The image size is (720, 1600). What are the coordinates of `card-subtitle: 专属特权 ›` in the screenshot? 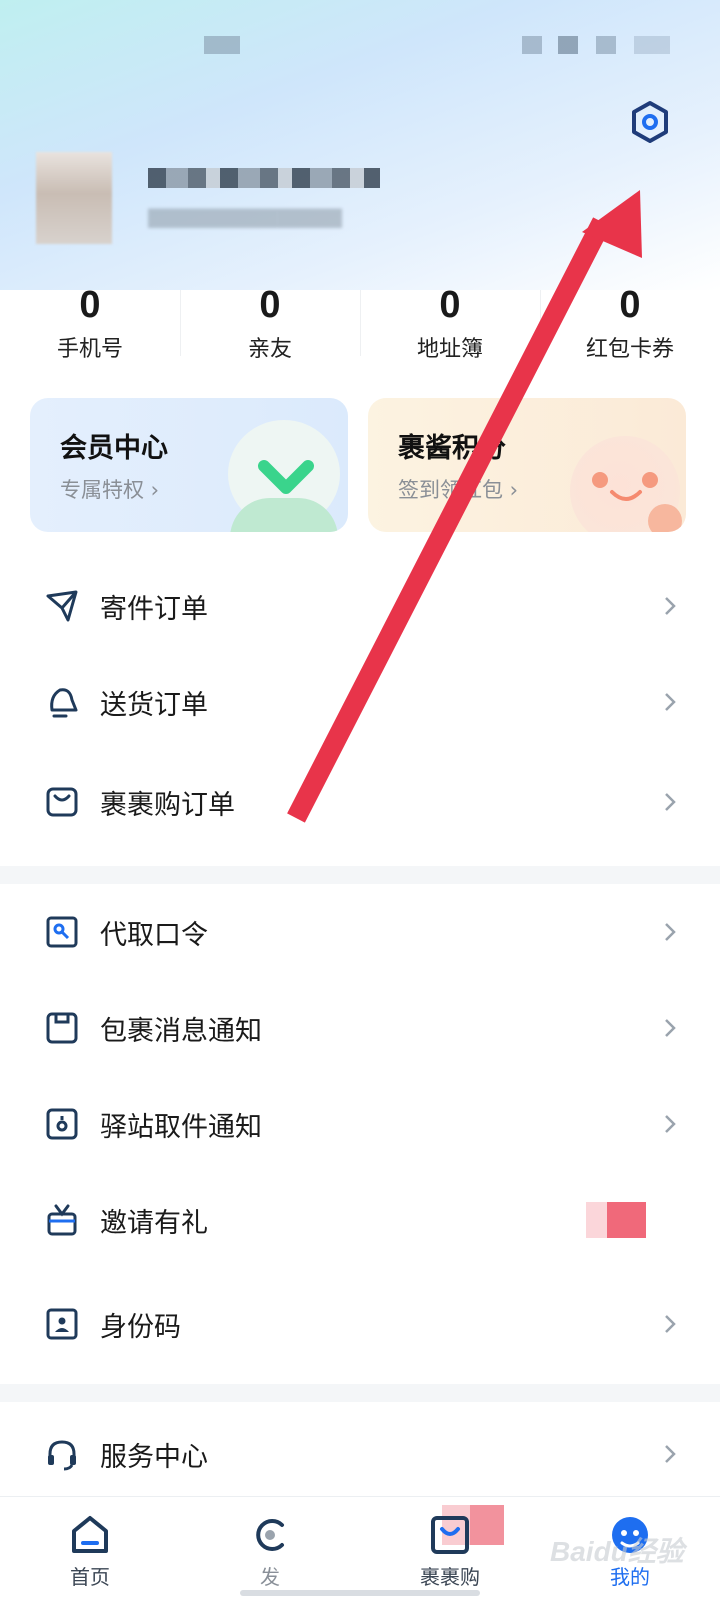 It's located at (110, 490).